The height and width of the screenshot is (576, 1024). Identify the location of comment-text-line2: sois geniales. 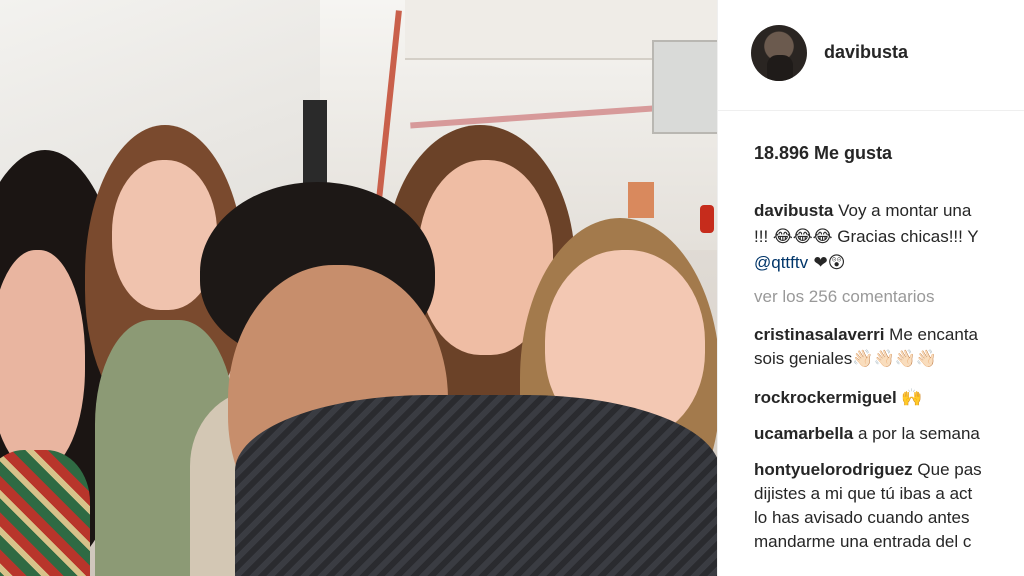
(803, 358).